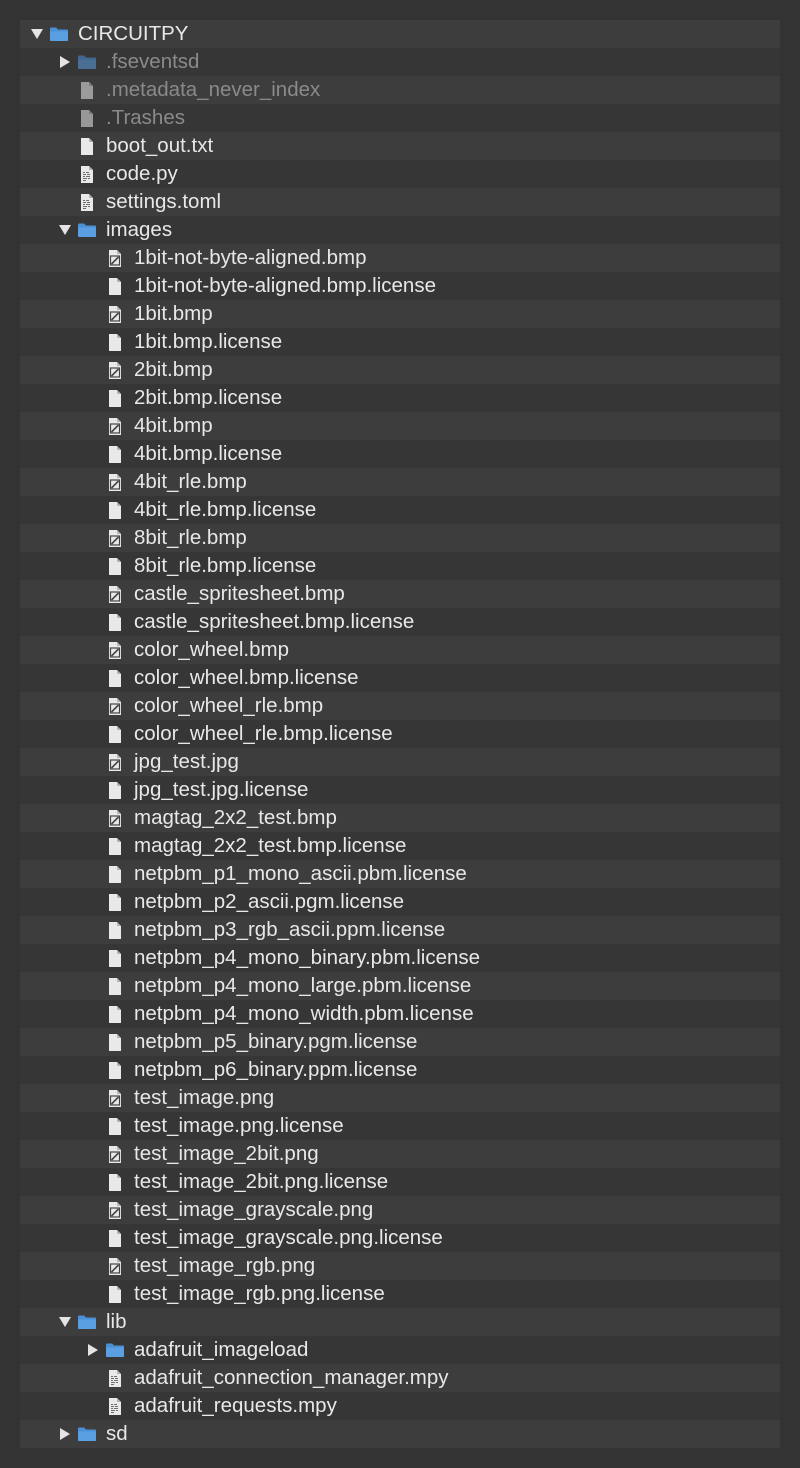 This screenshot has width=800, height=1468. Describe the element at coordinates (400, 174) in the screenshot. I see `tree-row: code.py` at that location.